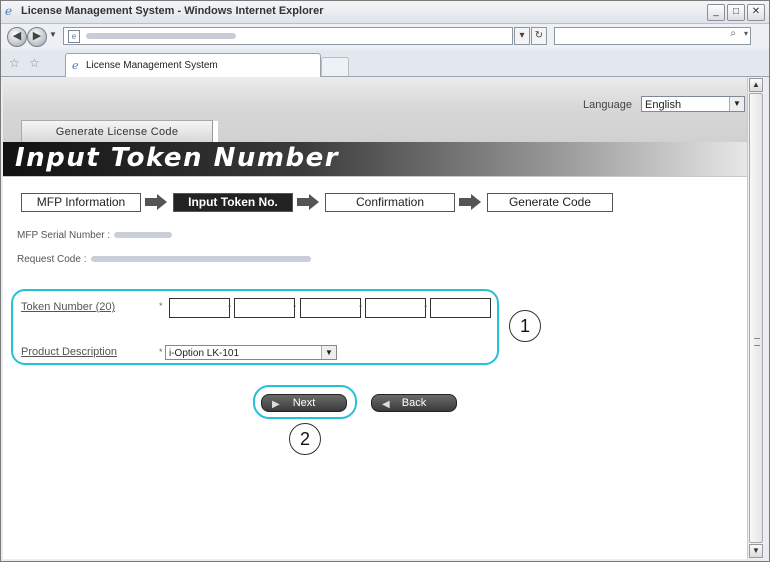  What do you see at coordinates (152, 65) in the screenshot?
I see `tab-label: License Management System` at bounding box center [152, 65].